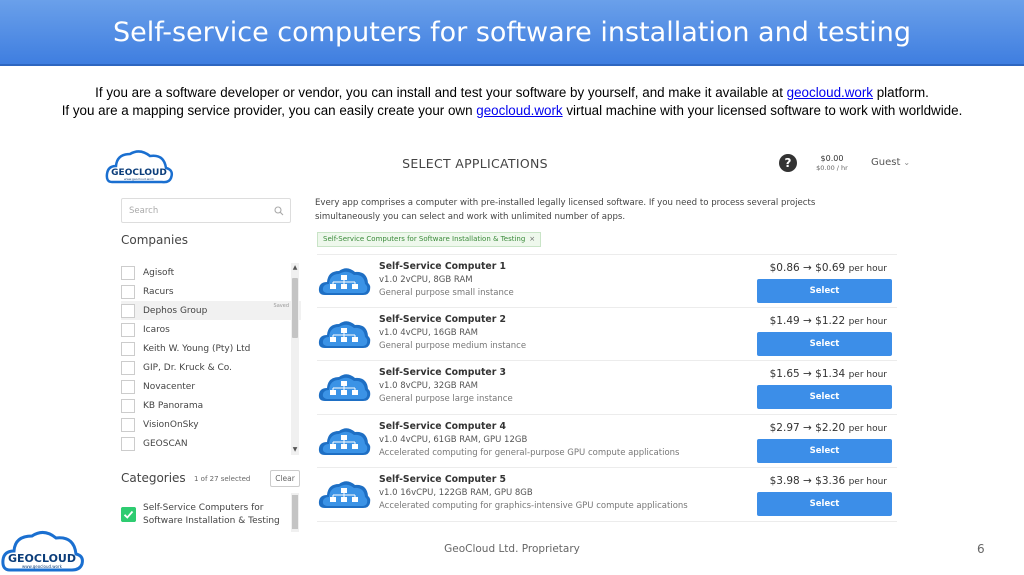  What do you see at coordinates (832, 158) in the screenshot?
I see `balance-amount: $0.00` at bounding box center [832, 158].